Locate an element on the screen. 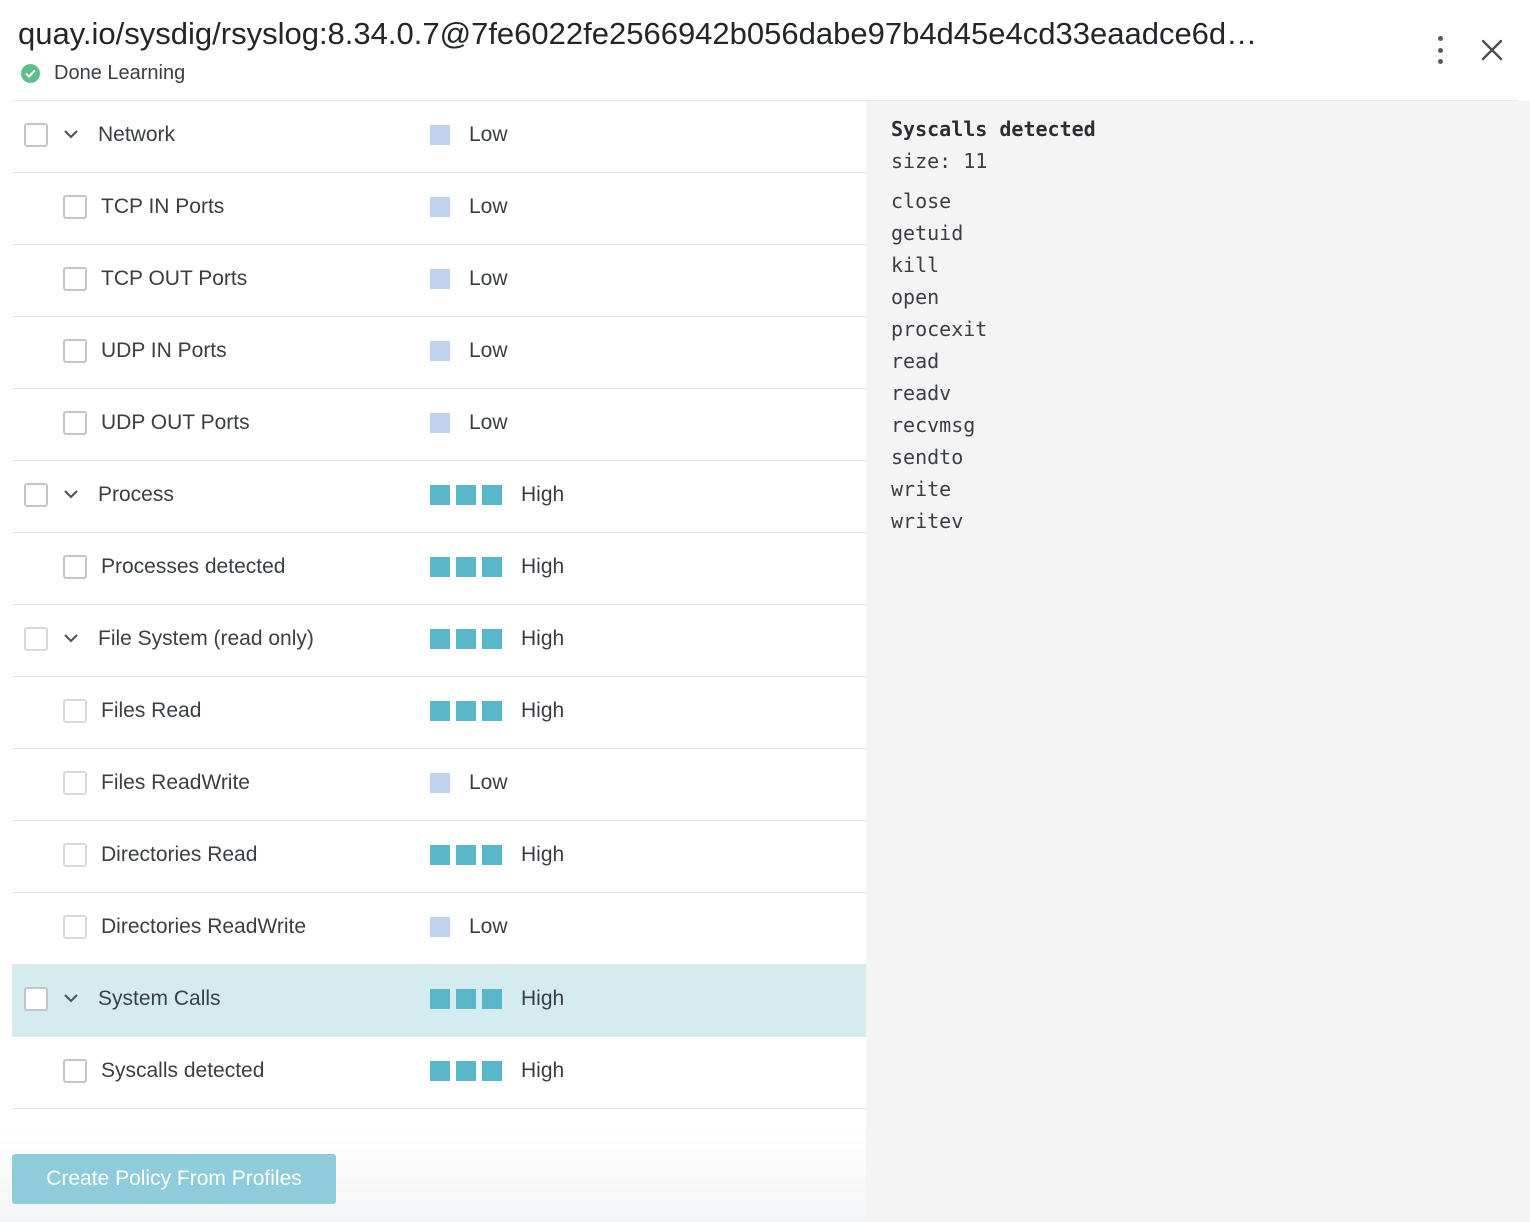 The width and height of the screenshot is (1530, 1222). more-options-icon is located at coordinates (1440, 50).